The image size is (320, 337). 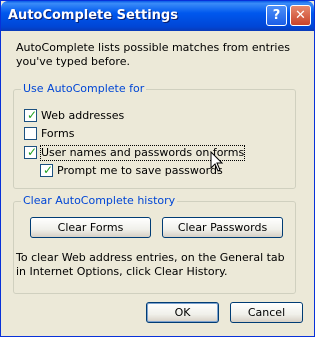 What do you see at coordinates (217, 161) in the screenshot?
I see `mouse-pointer-icon` at bounding box center [217, 161].